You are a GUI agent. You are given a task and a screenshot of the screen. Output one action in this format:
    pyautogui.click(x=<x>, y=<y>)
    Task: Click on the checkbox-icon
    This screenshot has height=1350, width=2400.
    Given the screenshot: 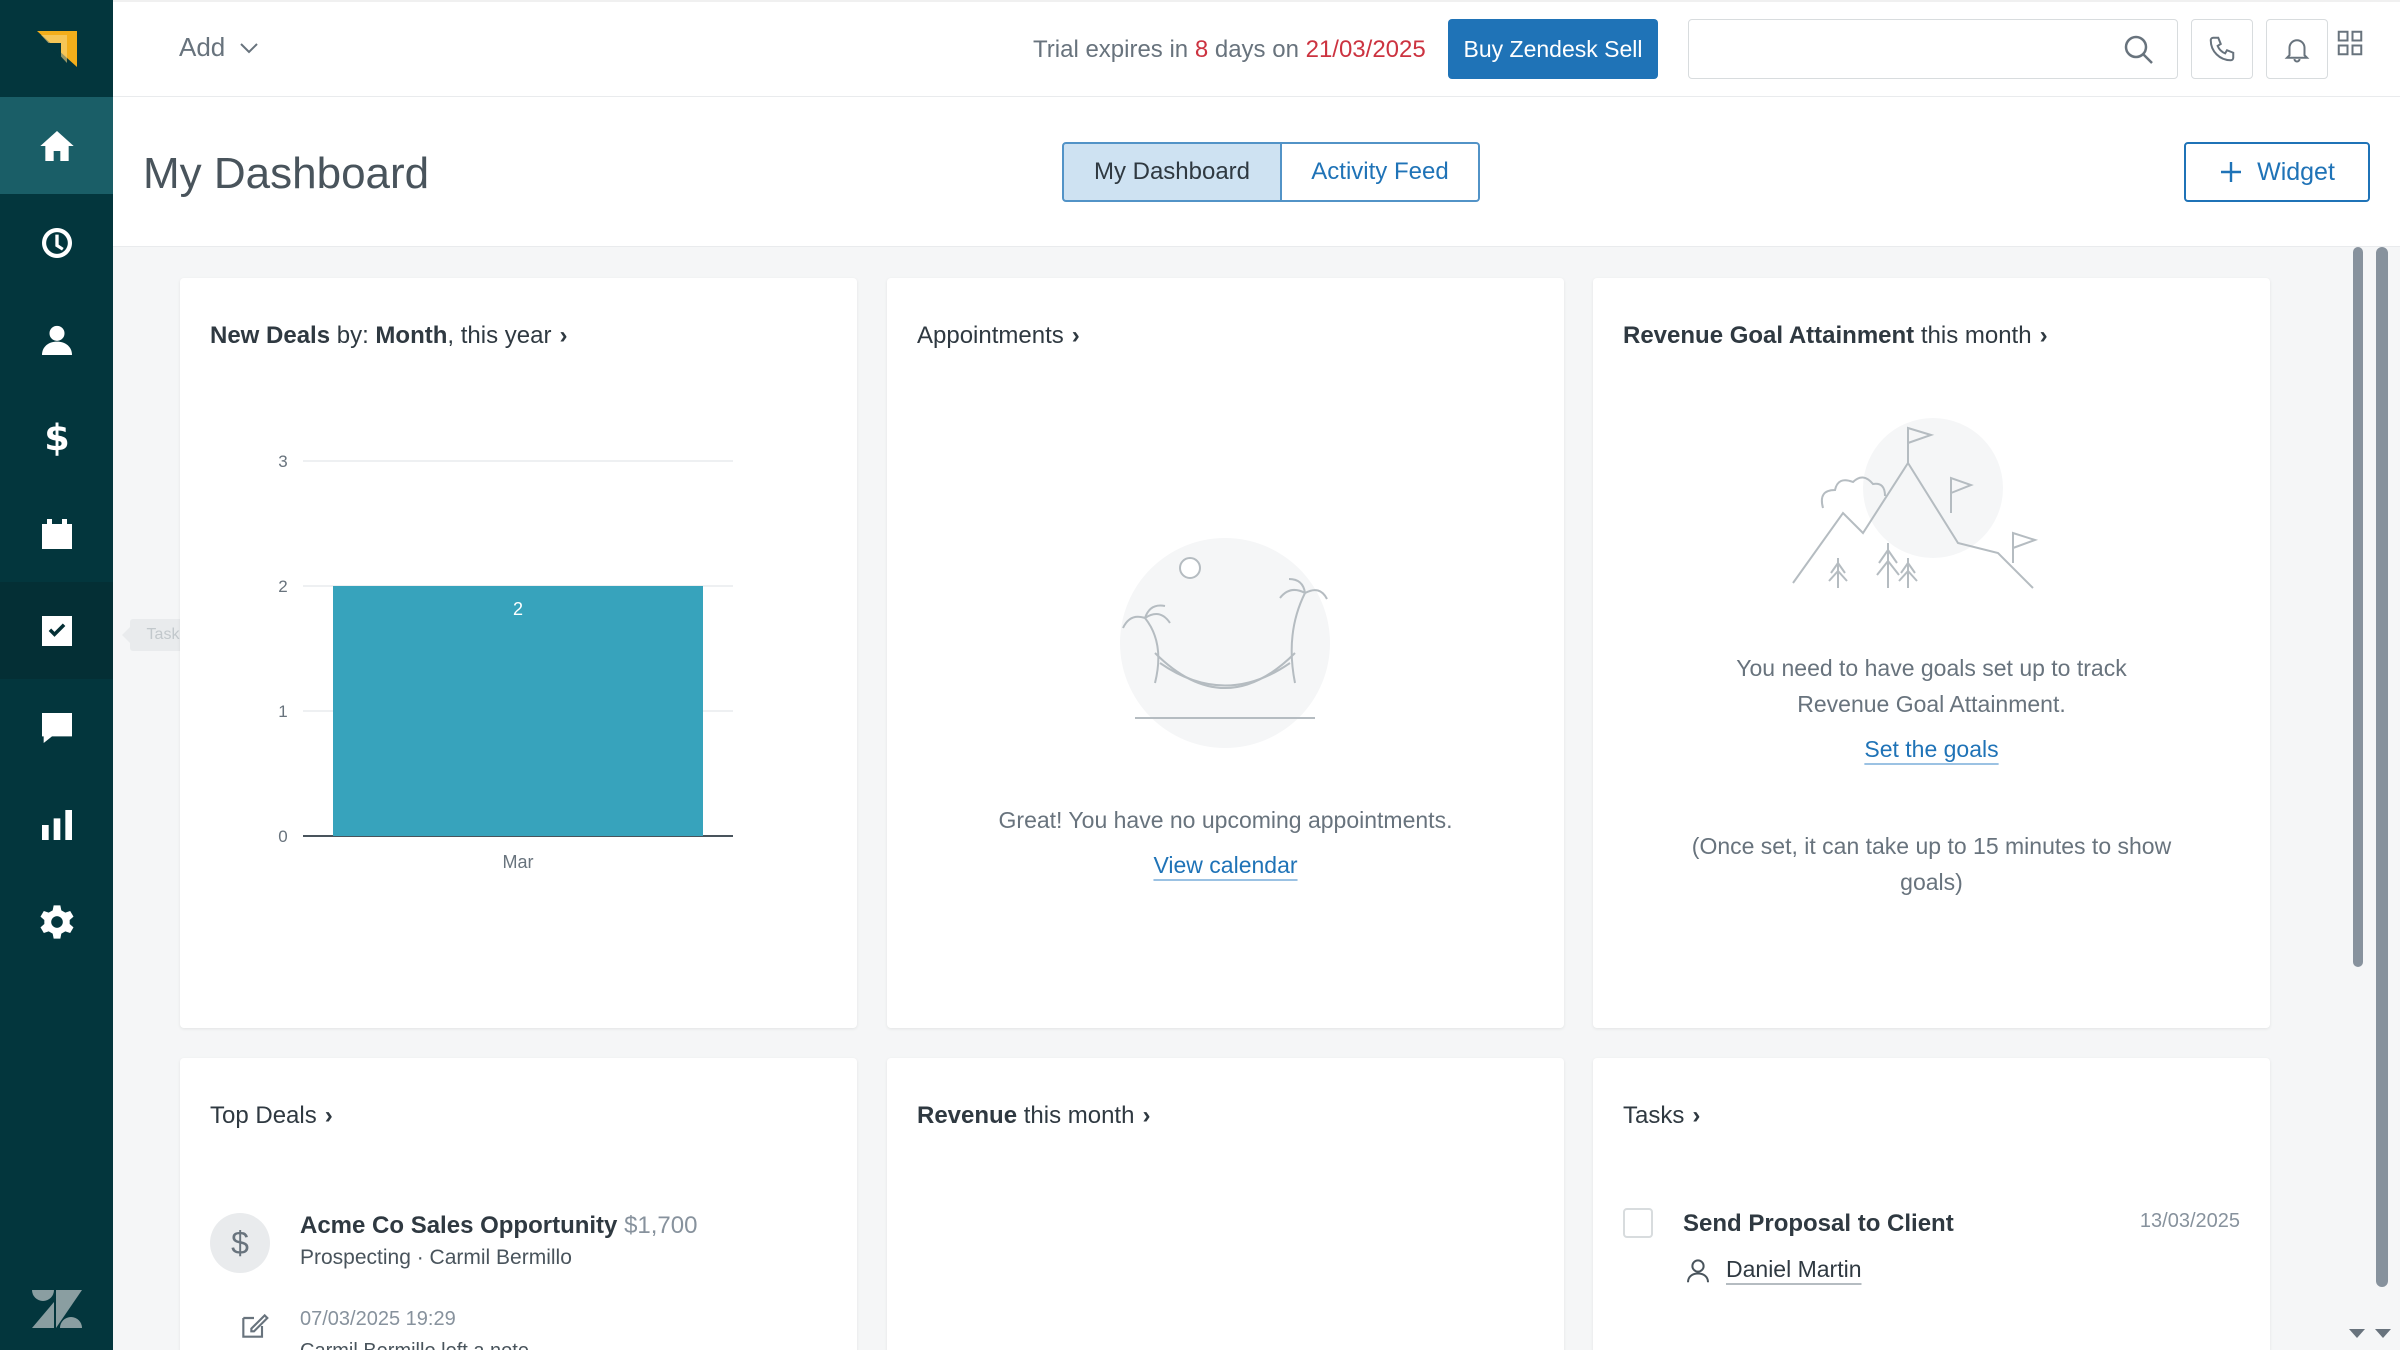 What is the action you would take?
    pyautogui.click(x=56, y=630)
    